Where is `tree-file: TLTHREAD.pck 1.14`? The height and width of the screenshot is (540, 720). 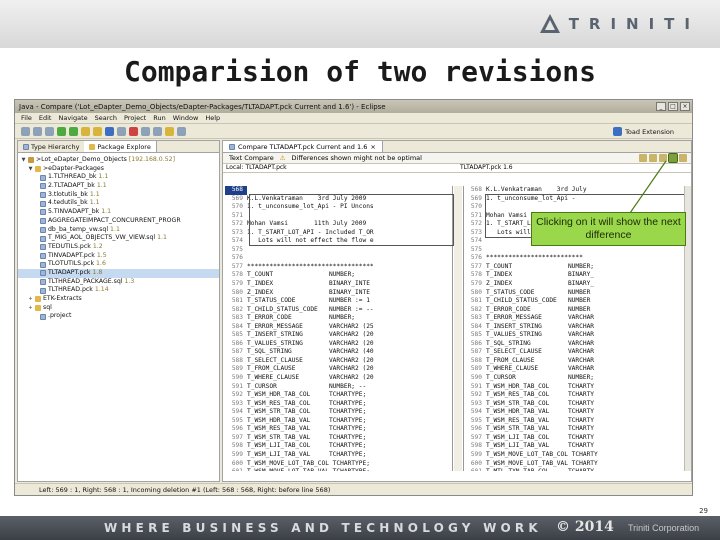 tree-file: TLTHREAD.pck 1.14 is located at coordinates (118, 290).